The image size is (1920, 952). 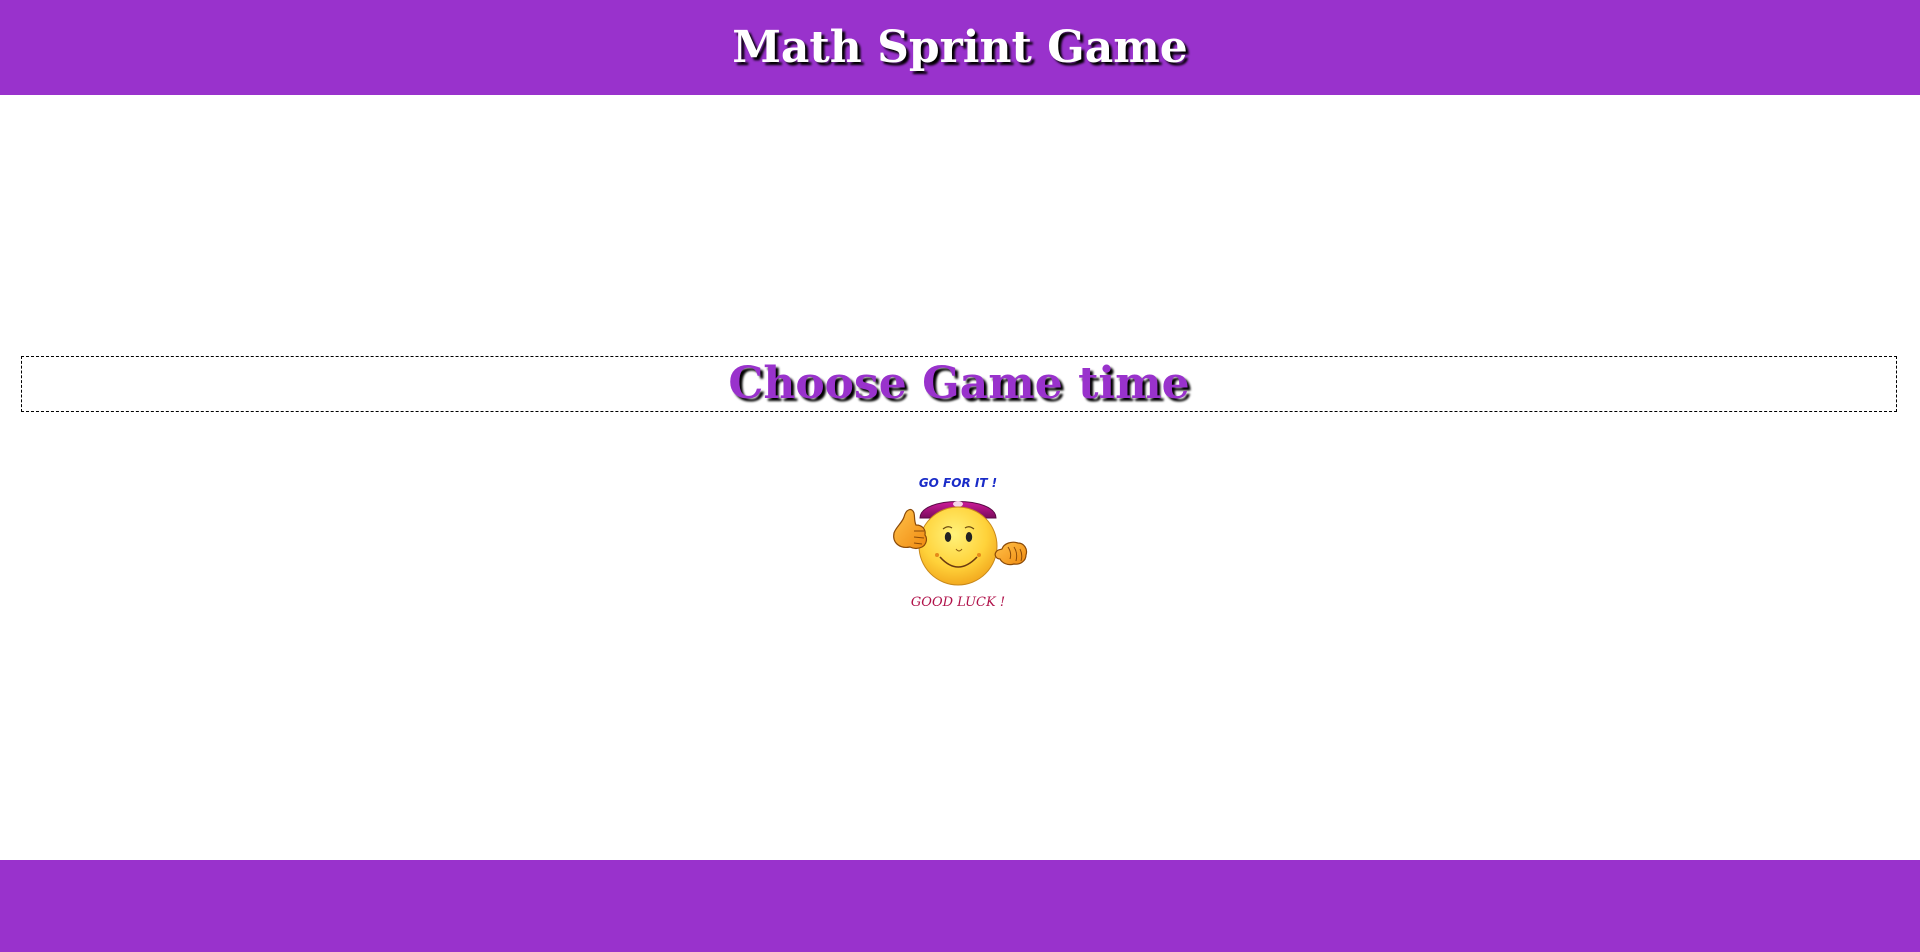 I want to click on countdown-text: Choose Game time, so click(x=959, y=383).